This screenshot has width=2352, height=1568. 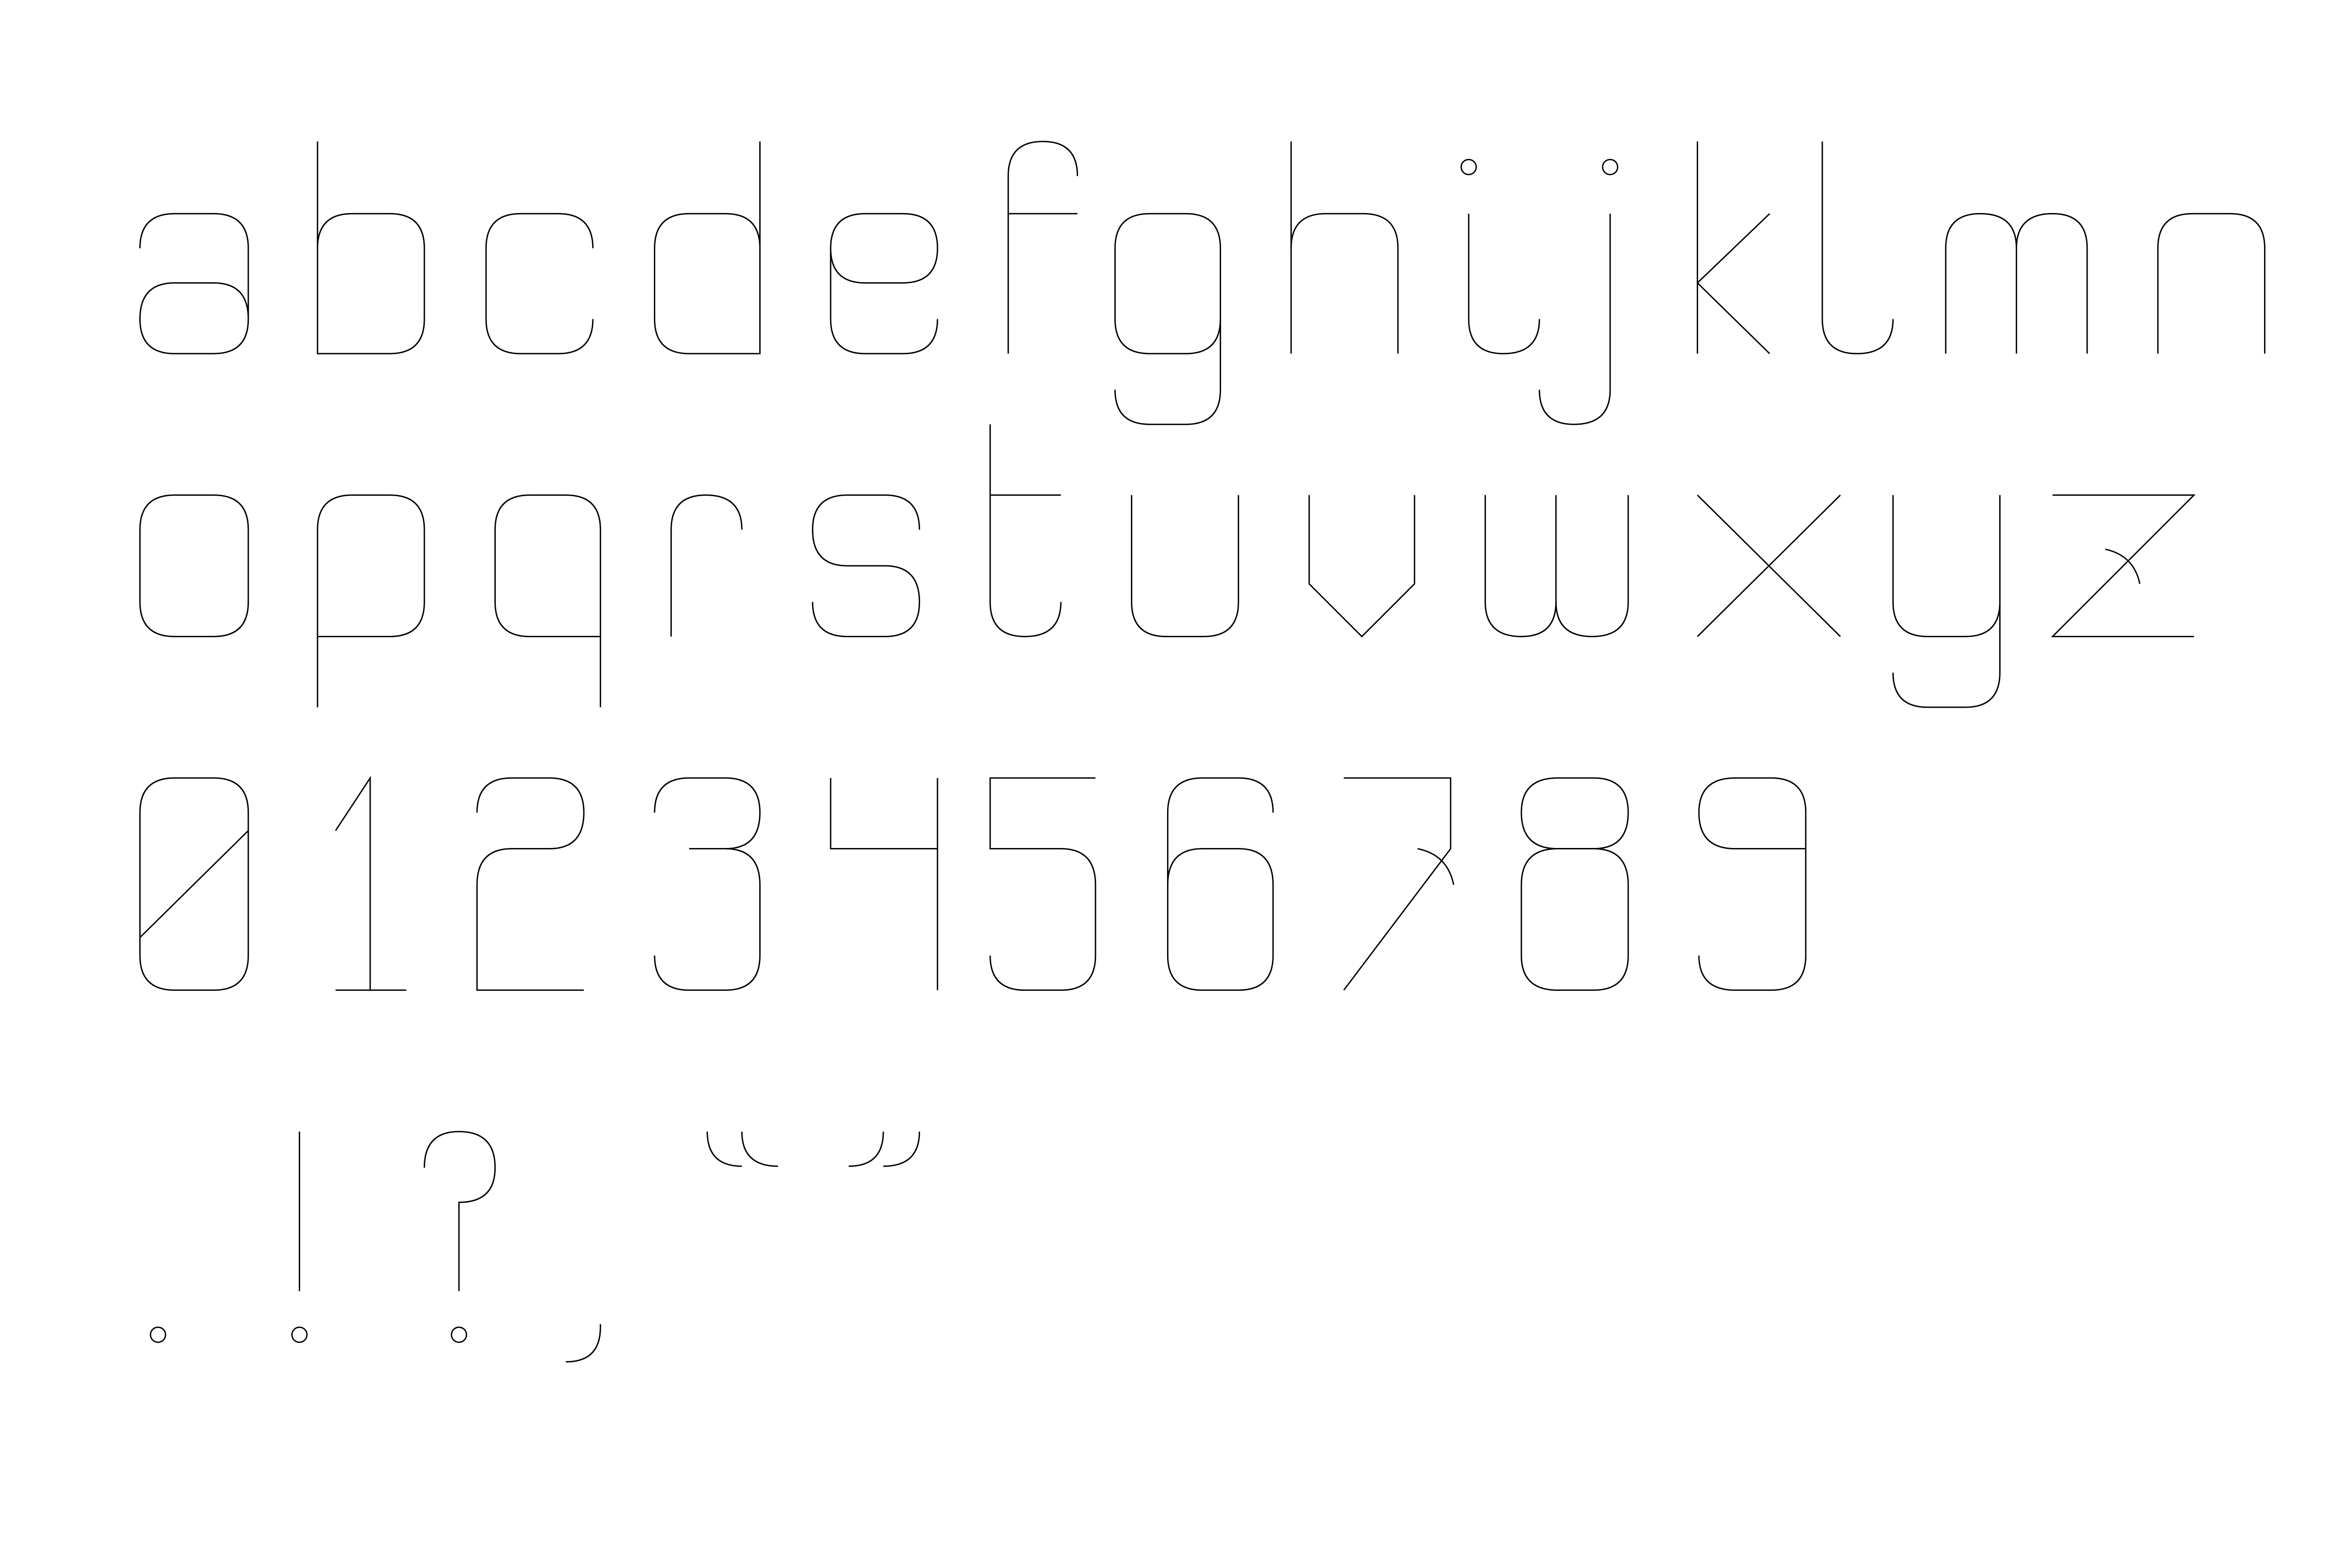 What do you see at coordinates (1185, 566) in the screenshot?
I see `glyph-u` at bounding box center [1185, 566].